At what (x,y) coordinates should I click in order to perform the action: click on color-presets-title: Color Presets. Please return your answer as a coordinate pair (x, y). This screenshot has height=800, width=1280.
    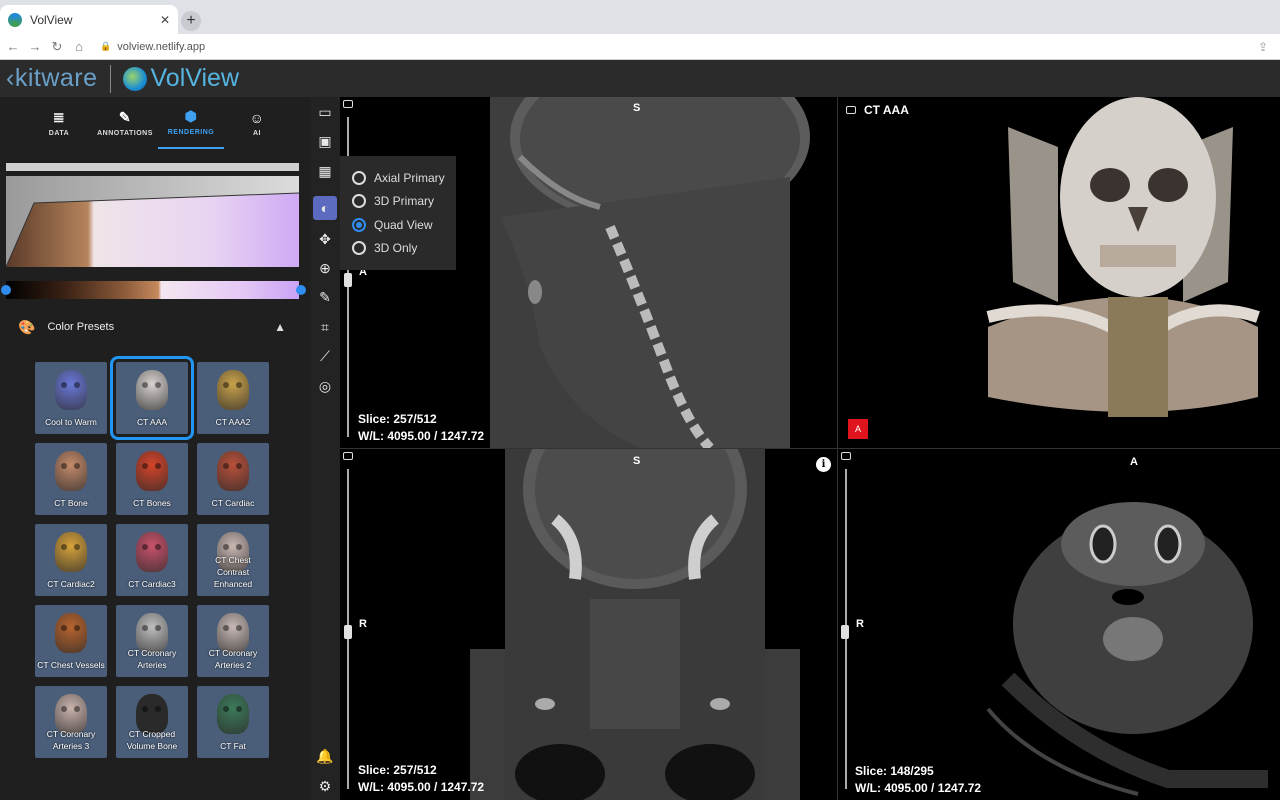
    Looking at the image, I should click on (81, 327).